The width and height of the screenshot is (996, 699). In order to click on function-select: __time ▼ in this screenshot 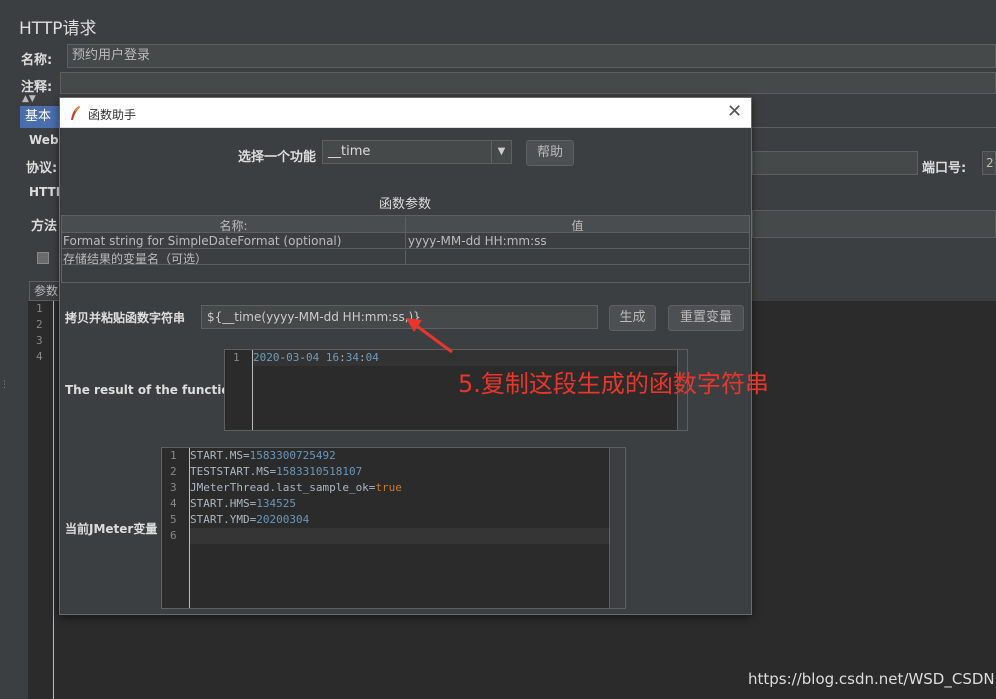, I will do `click(417, 152)`.